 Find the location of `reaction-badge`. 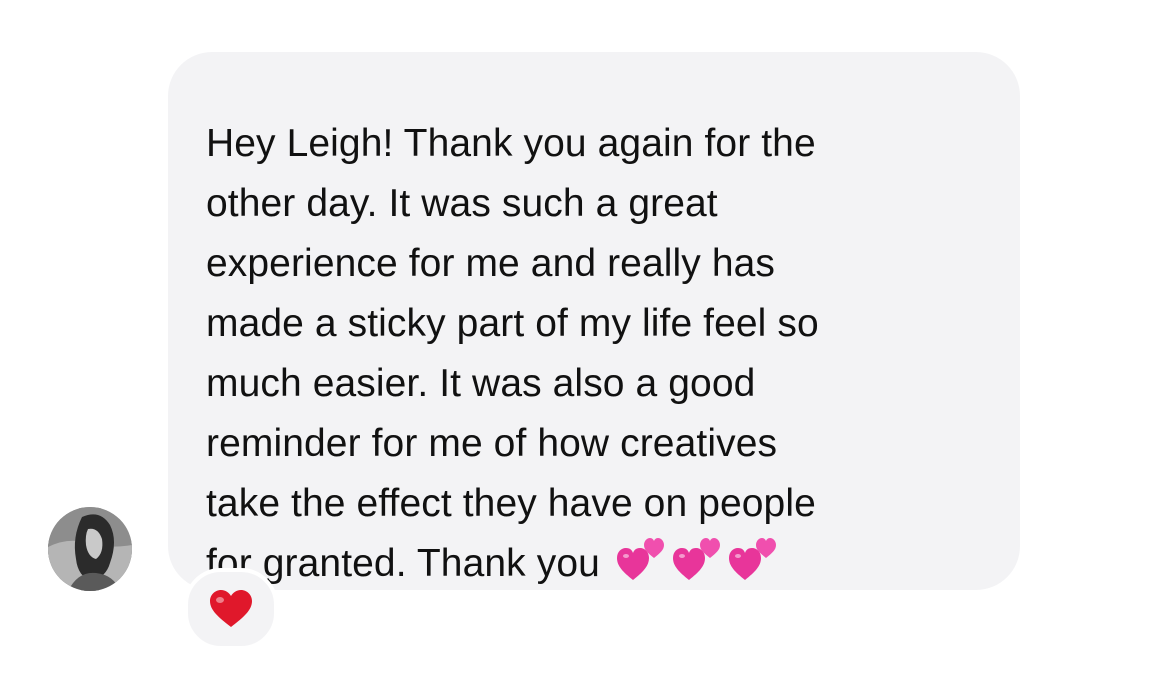

reaction-badge is located at coordinates (231, 609).